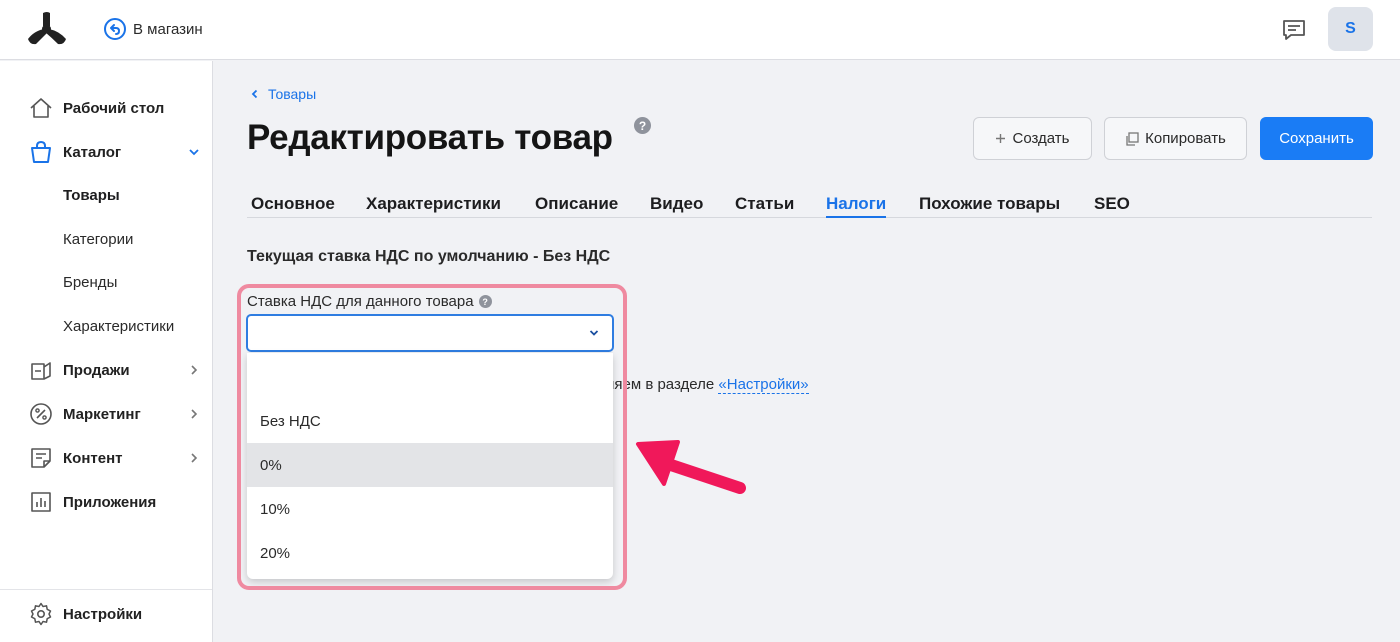 The height and width of the screenshot is (642, 1400). What do you see at coordinates (168, 29) in the screenshot?
I see `store-link-label: В магазин` at bounding box center [168, 29].